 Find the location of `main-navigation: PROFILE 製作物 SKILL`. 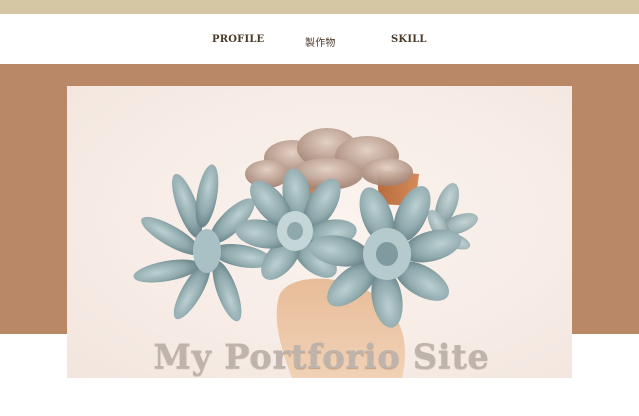

main-navigation: PROFILE 製作物 SKILL is located at coordinates (319, 39).